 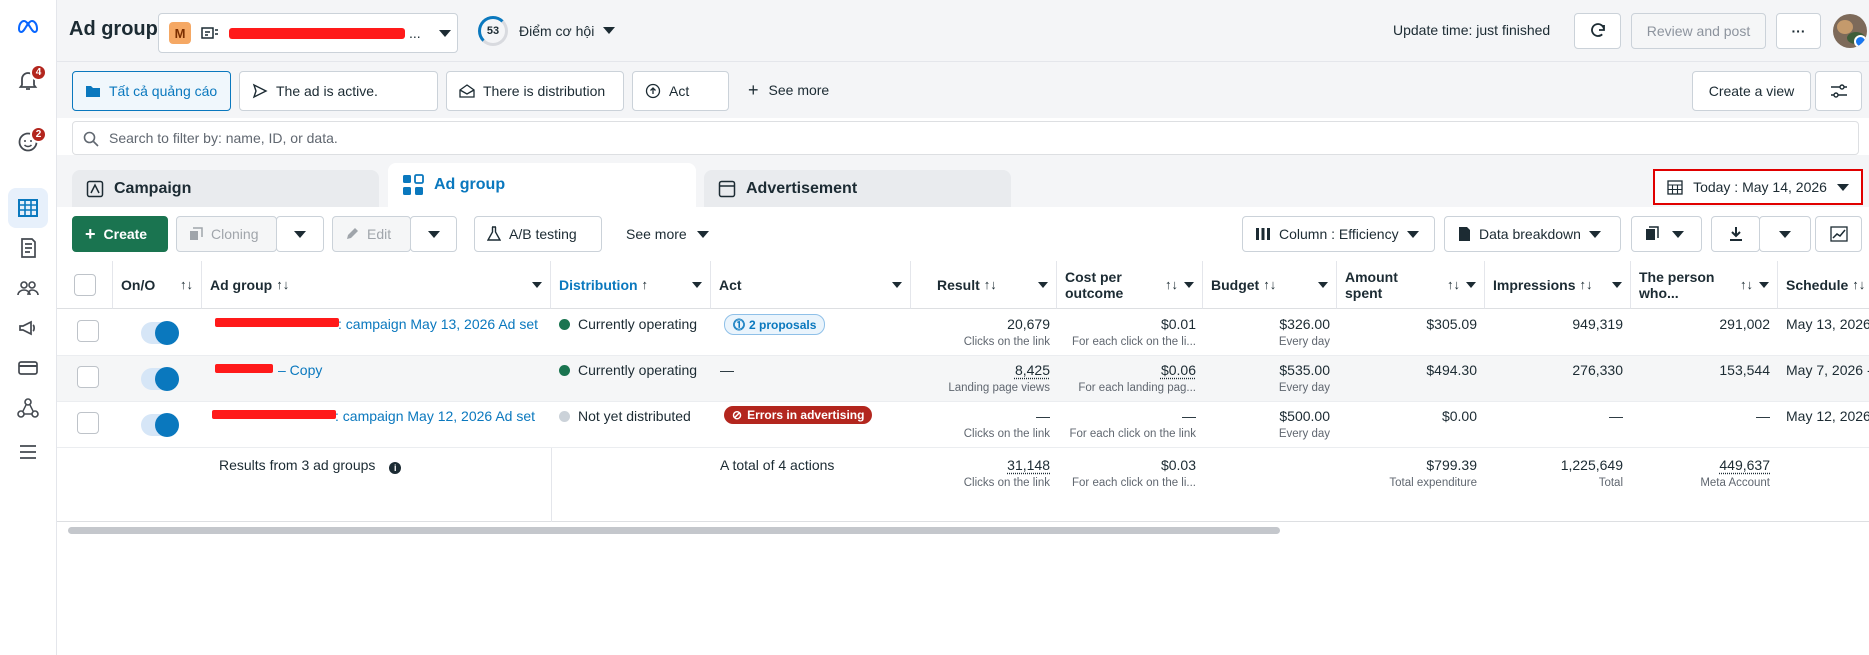 I want to click on summary-reach-subtitle: Meta Account, so click(x=1735, y=483).